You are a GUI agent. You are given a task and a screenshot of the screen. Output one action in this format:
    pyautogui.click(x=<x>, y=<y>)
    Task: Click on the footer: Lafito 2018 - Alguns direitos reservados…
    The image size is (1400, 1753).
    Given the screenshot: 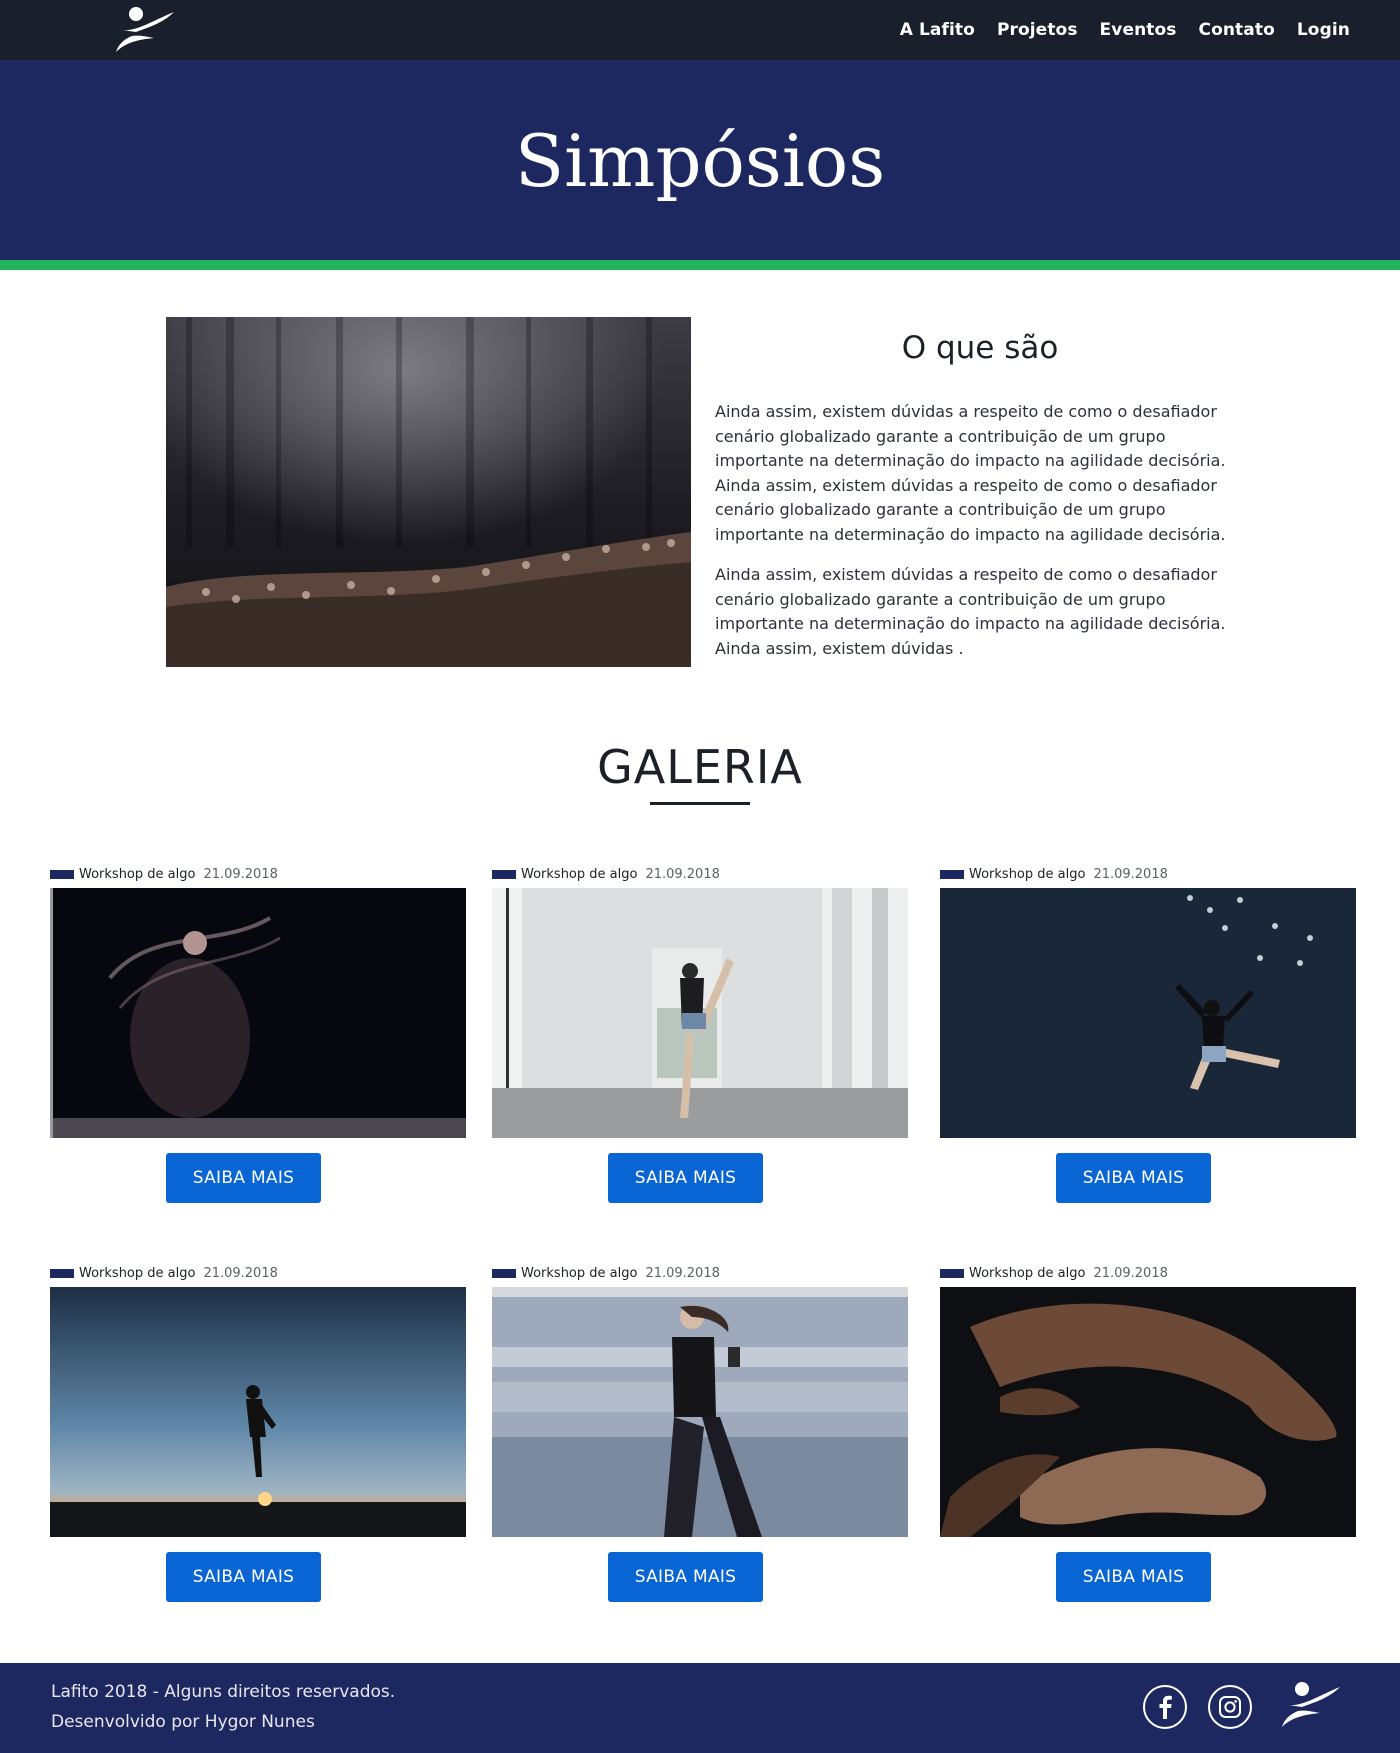 What is the action you would take?
    pyautogui.click(x=700, y=1708)
    